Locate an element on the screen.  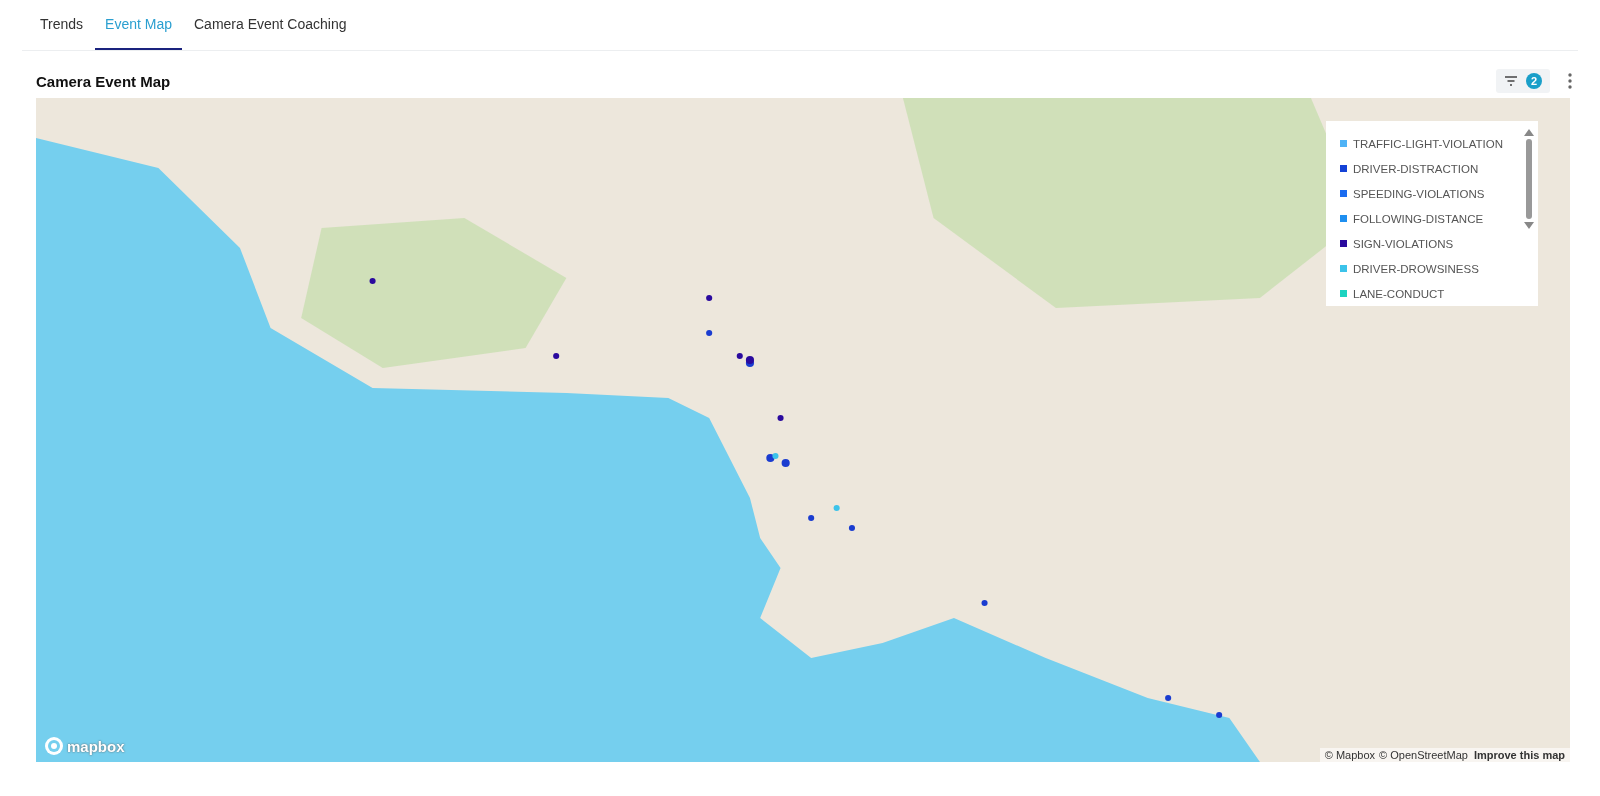
legend-label: SIGN-VIOLATIONS is located at coordinates (1403, 243).